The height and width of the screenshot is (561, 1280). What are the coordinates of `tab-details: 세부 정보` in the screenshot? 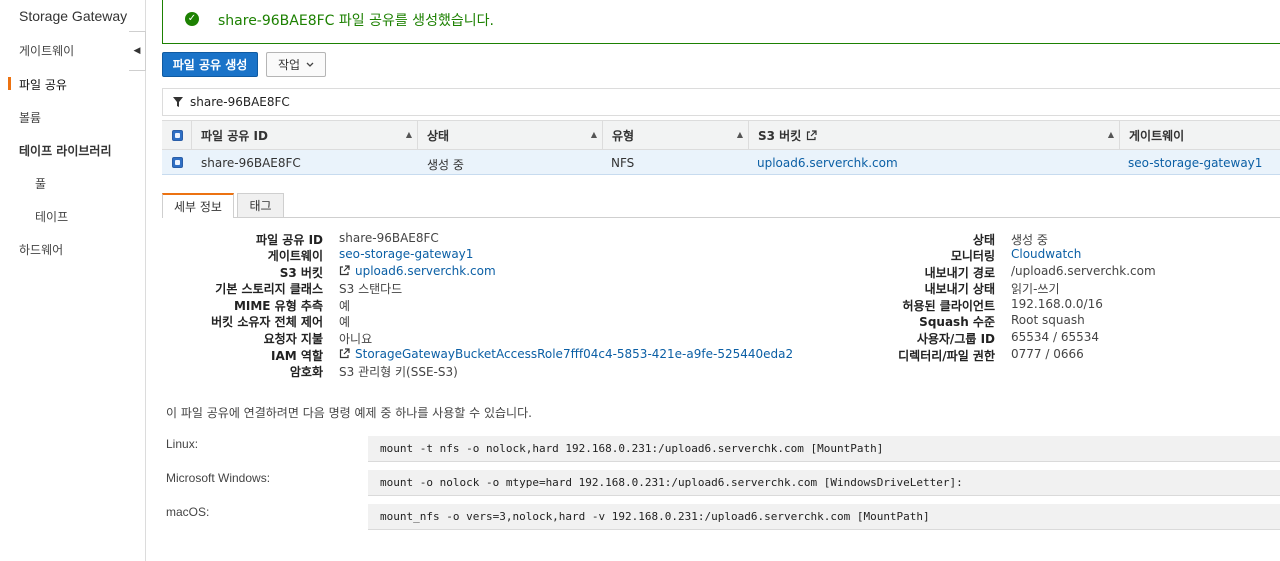 It's located at (198, 205).